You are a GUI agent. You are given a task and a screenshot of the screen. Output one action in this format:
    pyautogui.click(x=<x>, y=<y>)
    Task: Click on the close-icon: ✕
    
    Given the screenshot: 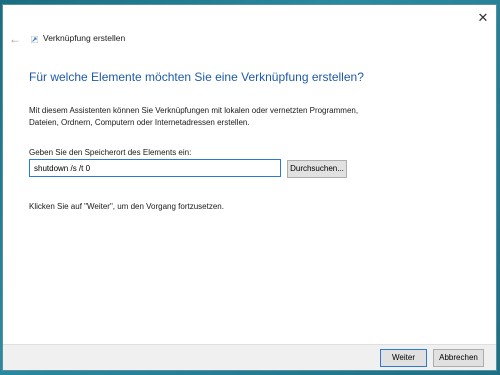 What is the action you would take?
    pyautogui.click(x=483, y=18)
    